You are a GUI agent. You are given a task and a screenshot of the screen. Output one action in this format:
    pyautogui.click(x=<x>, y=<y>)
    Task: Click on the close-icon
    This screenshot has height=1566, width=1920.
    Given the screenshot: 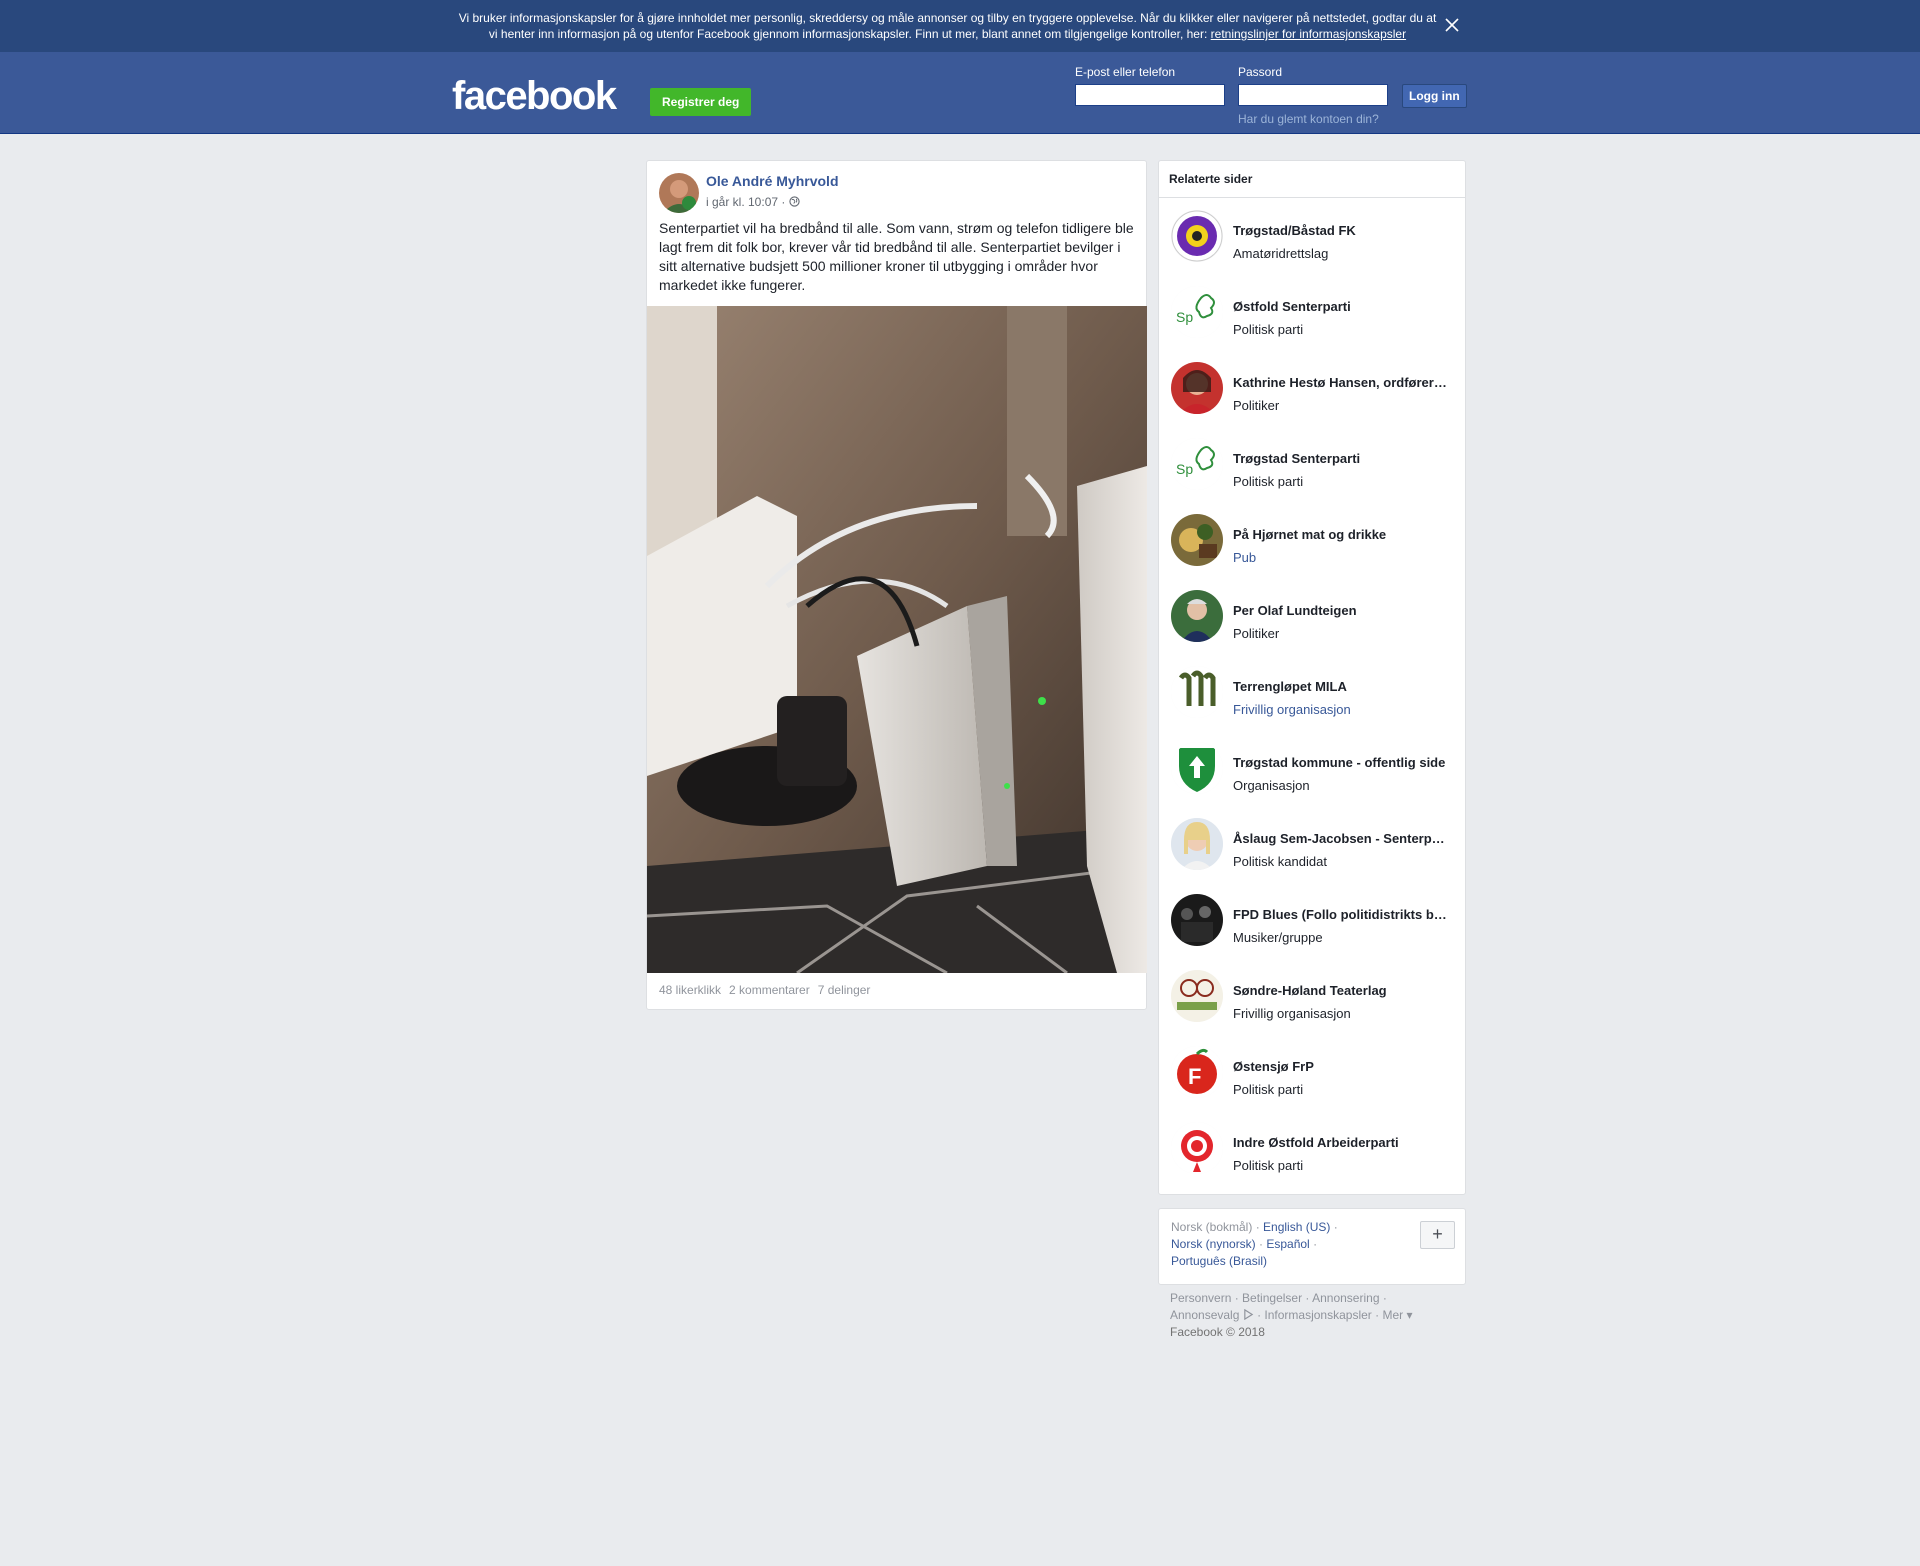 What is the action you would take?
    pyautogui.click(x=1452, y=25)
    